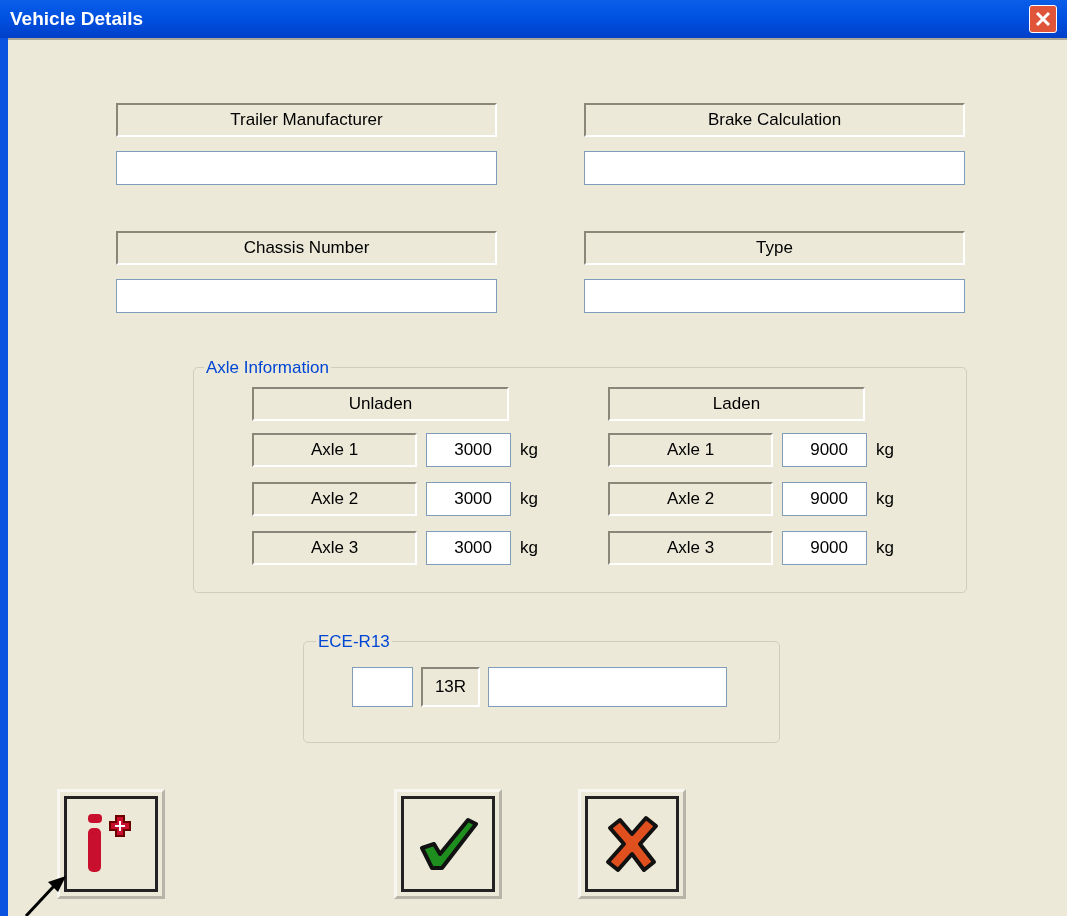  I want to click on close-button, so click(1043, 19).